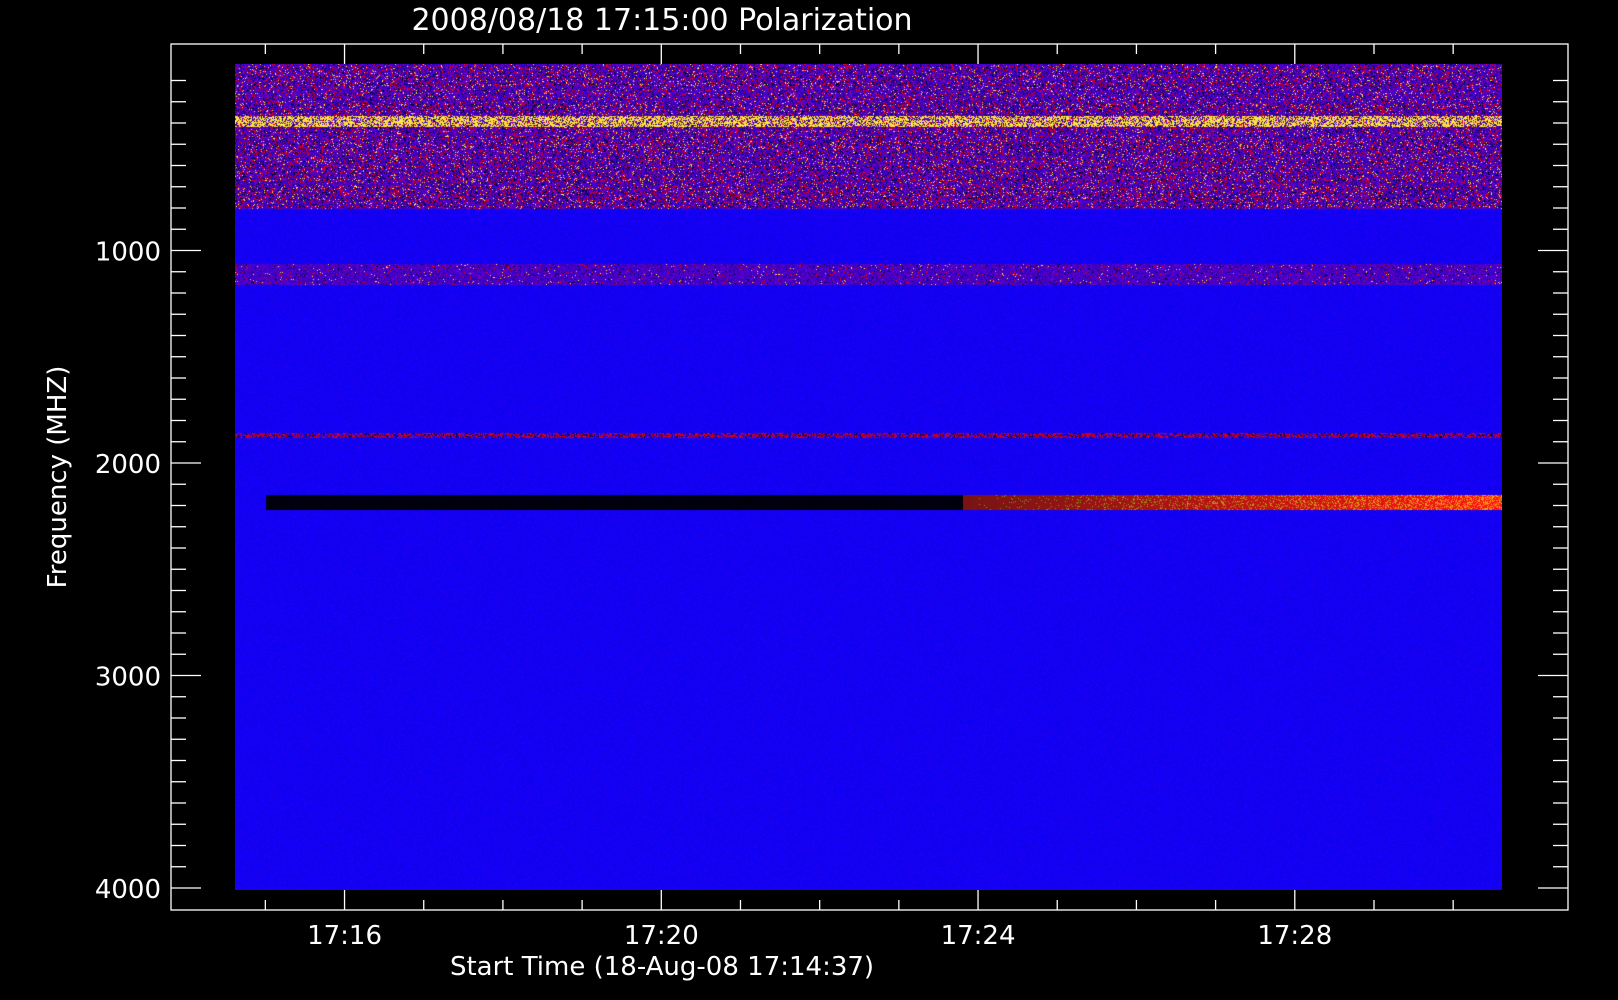 Image resolution: width=1618 pixels, height=1000 pixels. I want to click on x-tick-label: 17:16, so click(344, 936).